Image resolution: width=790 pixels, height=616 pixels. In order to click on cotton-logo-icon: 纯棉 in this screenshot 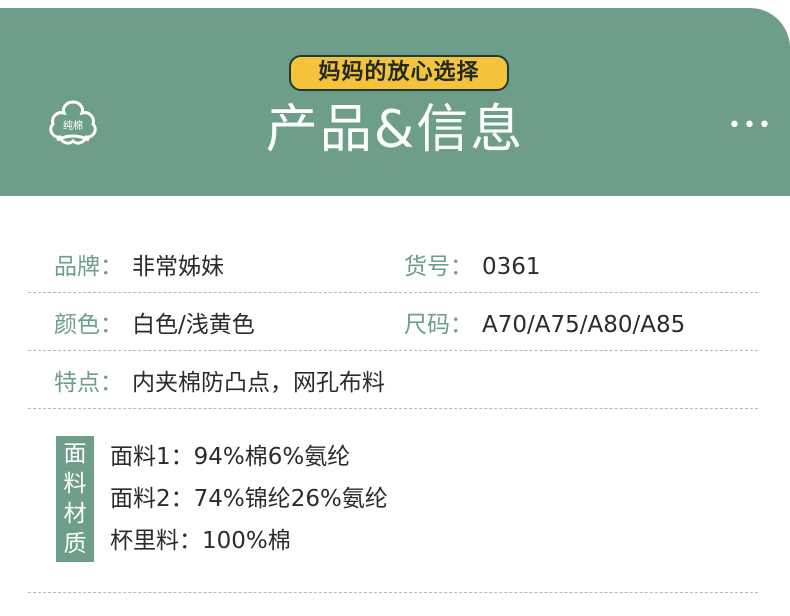, I will do `click(73, 122)`.